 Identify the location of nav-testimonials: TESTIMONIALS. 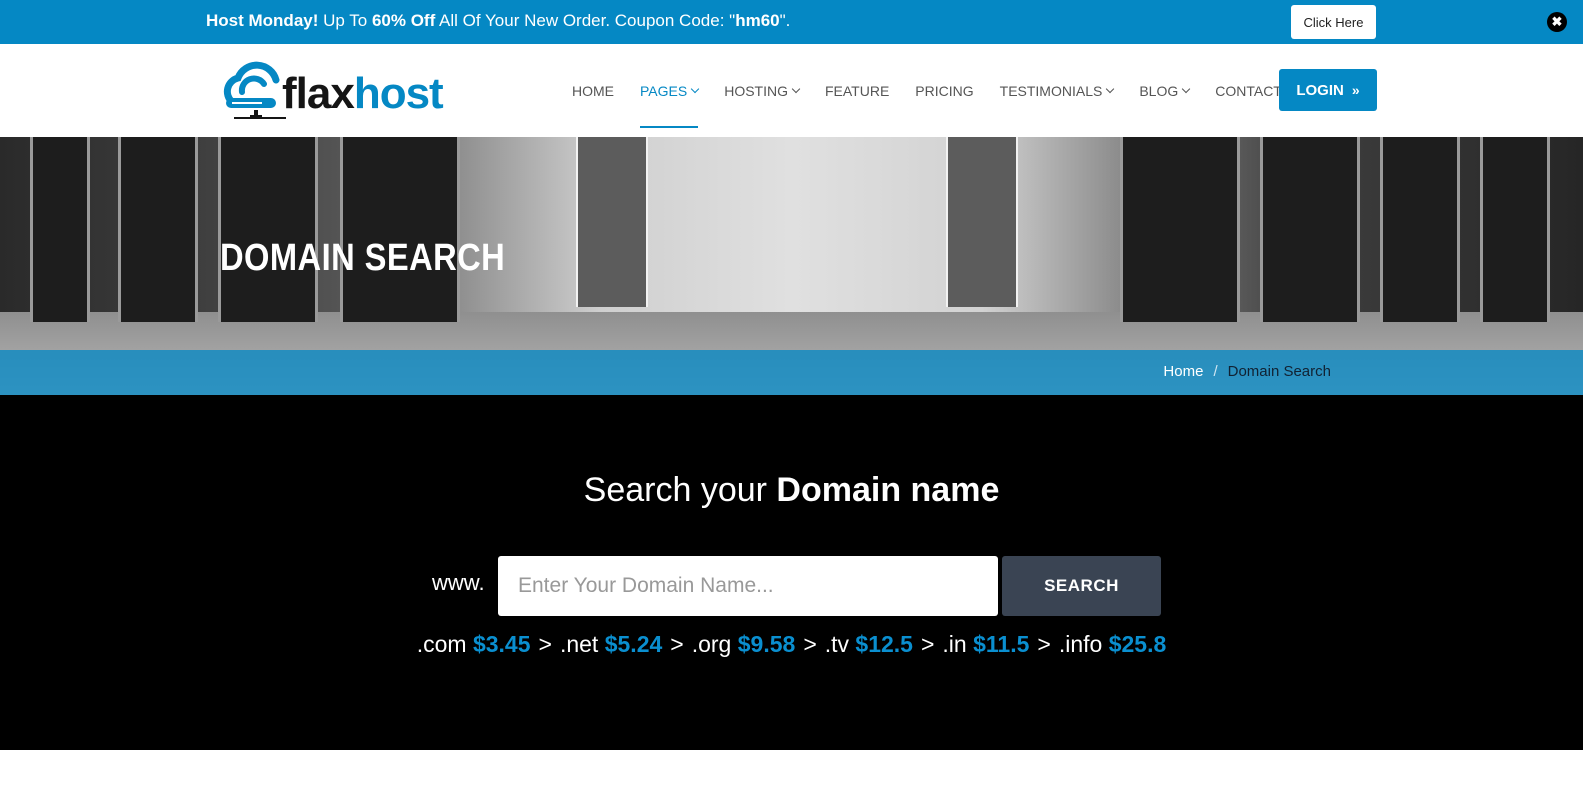
(1057, 90).